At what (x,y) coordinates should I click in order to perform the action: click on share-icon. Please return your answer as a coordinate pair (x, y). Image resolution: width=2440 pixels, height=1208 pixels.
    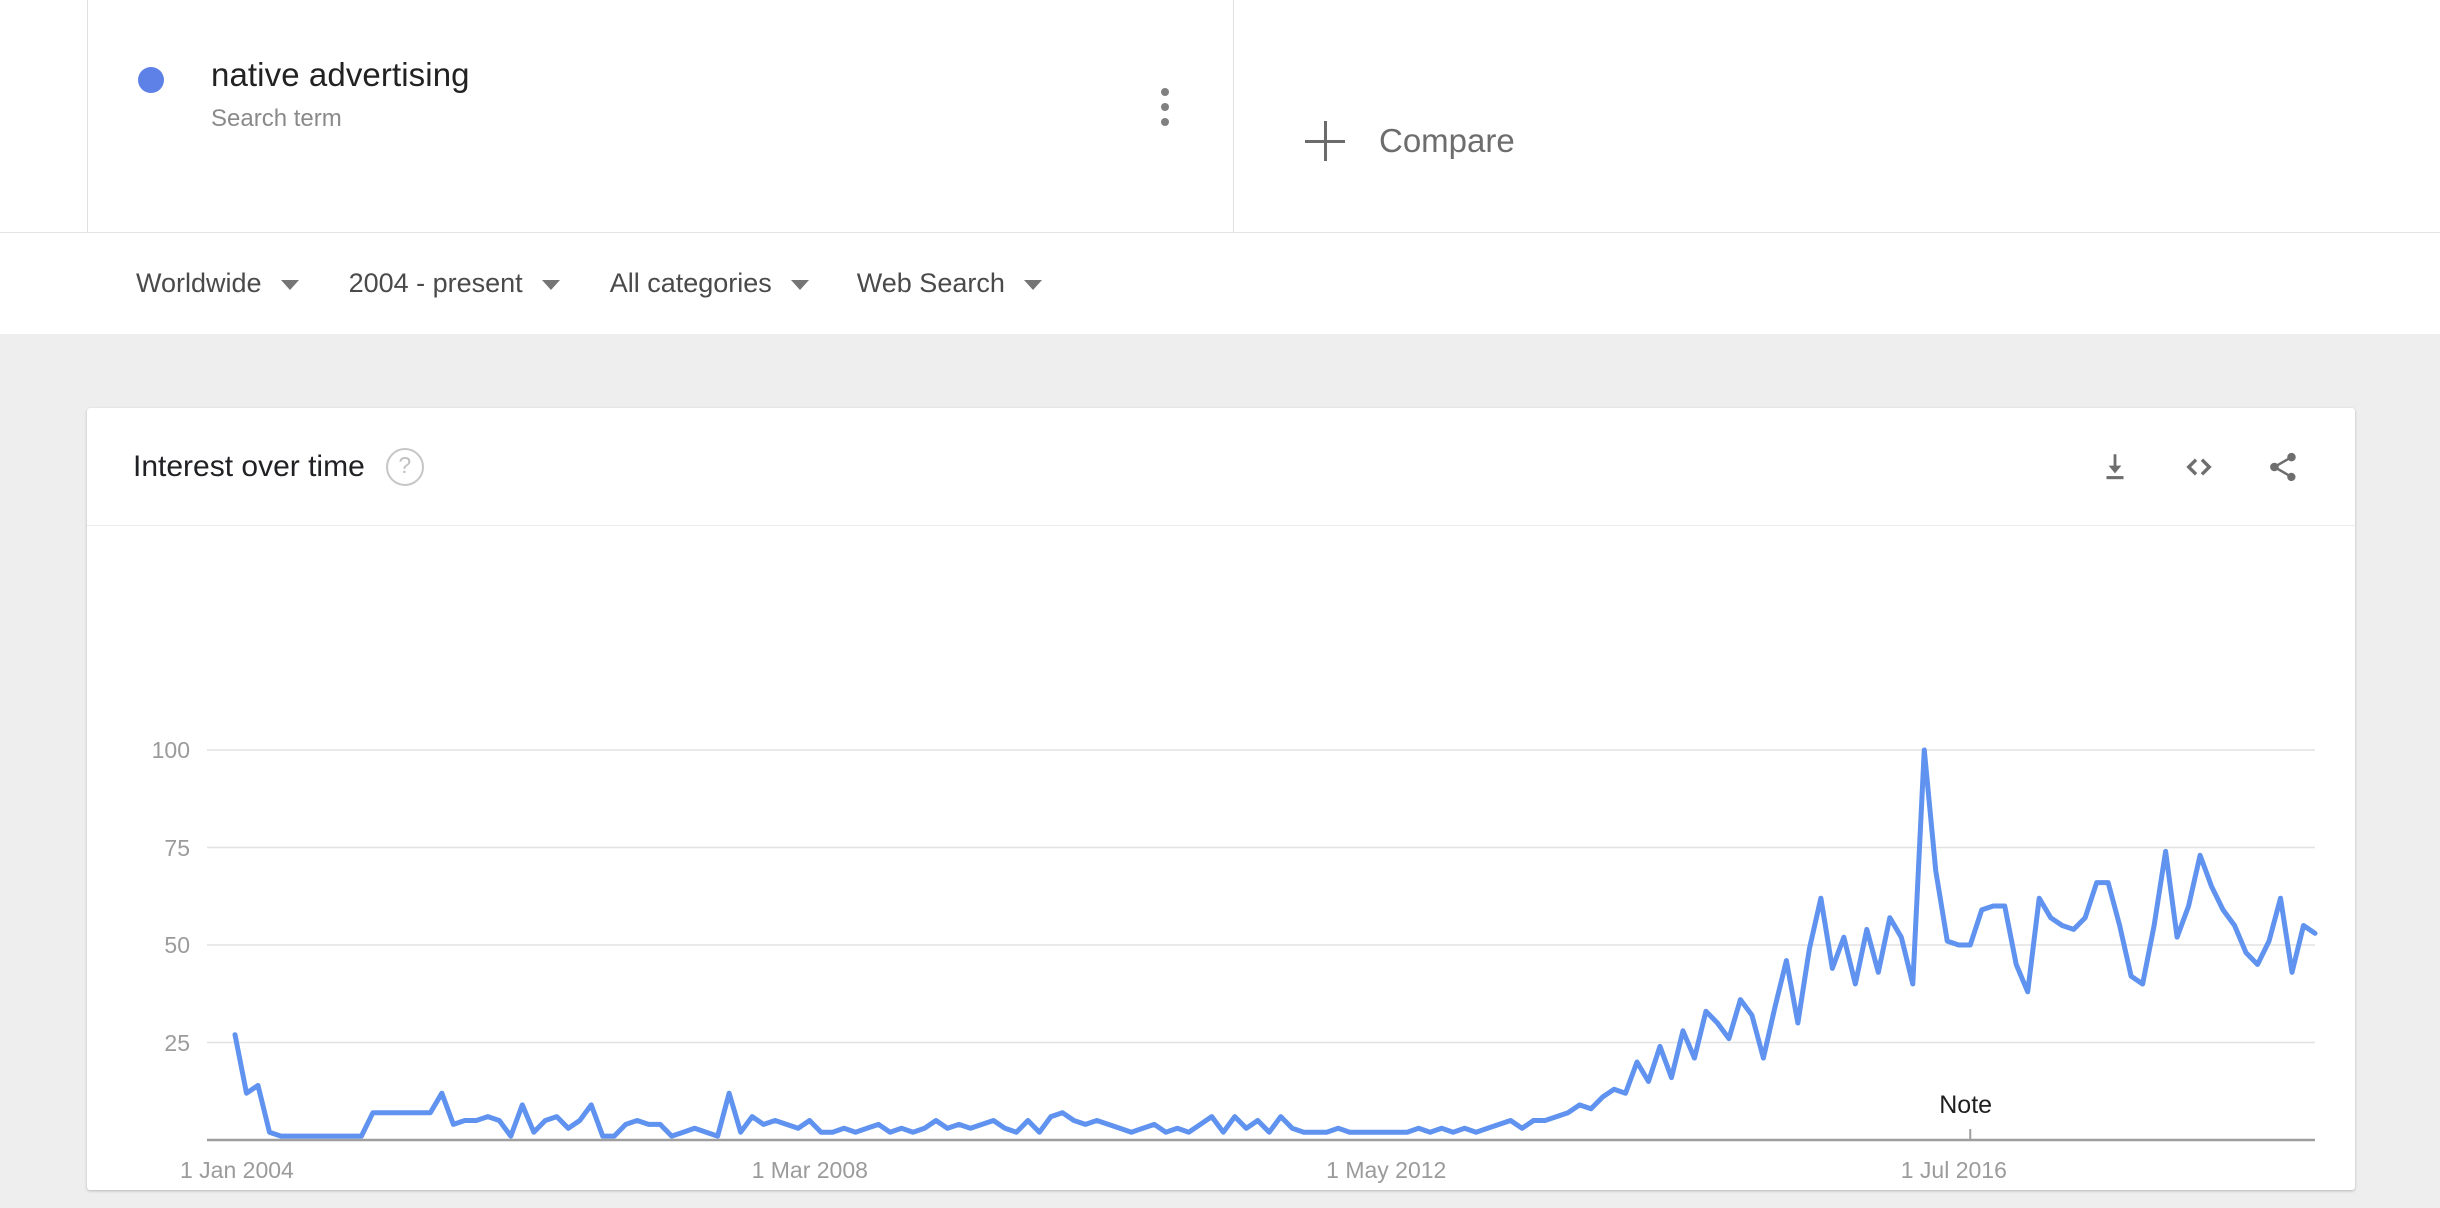
    Looking at the image, I should click on (2283, 467).